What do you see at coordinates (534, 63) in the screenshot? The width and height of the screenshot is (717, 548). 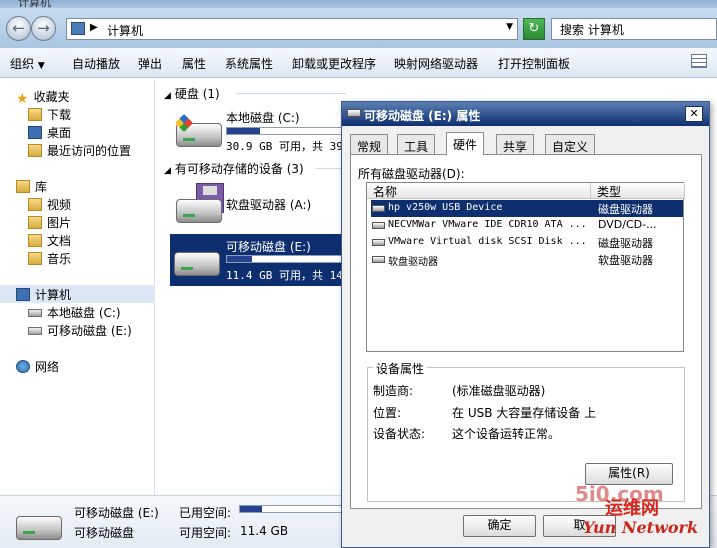 I see `open-control-panel-button: 打开控制面板` at bounding box center [534, 63].